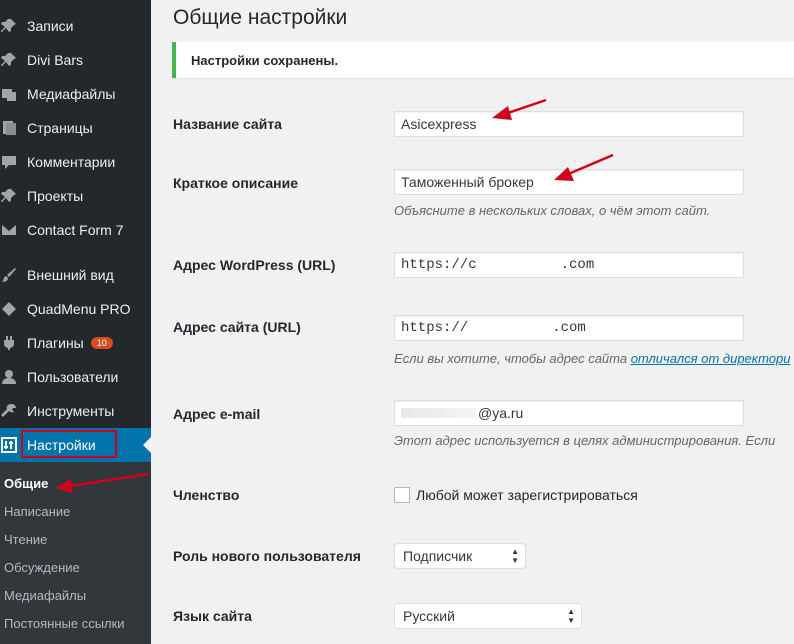 This screenshot has height=644, width=794. Describe the element at coordinates (109, 480) in the screenshot. I see `arrow-general` at that location.